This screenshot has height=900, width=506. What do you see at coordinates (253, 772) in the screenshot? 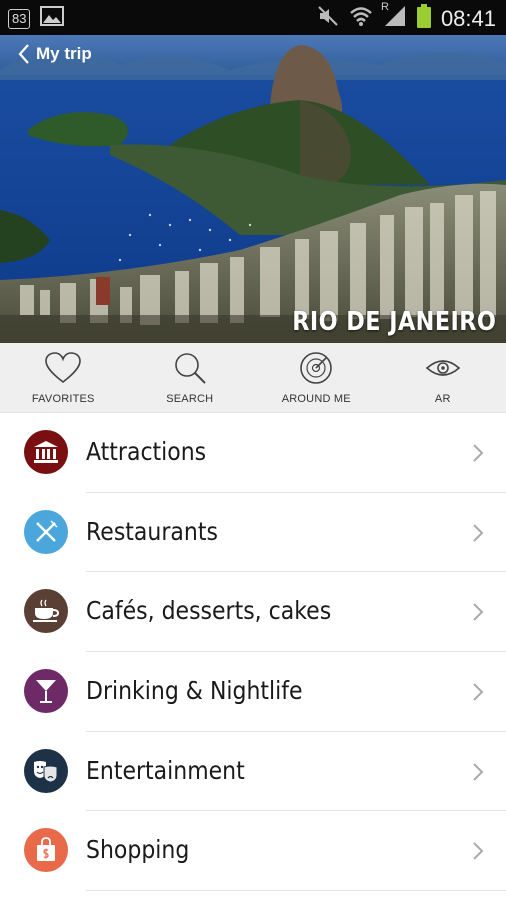
I see `list-item-entertainment: Entertainment` at bounding box center [253, 772].